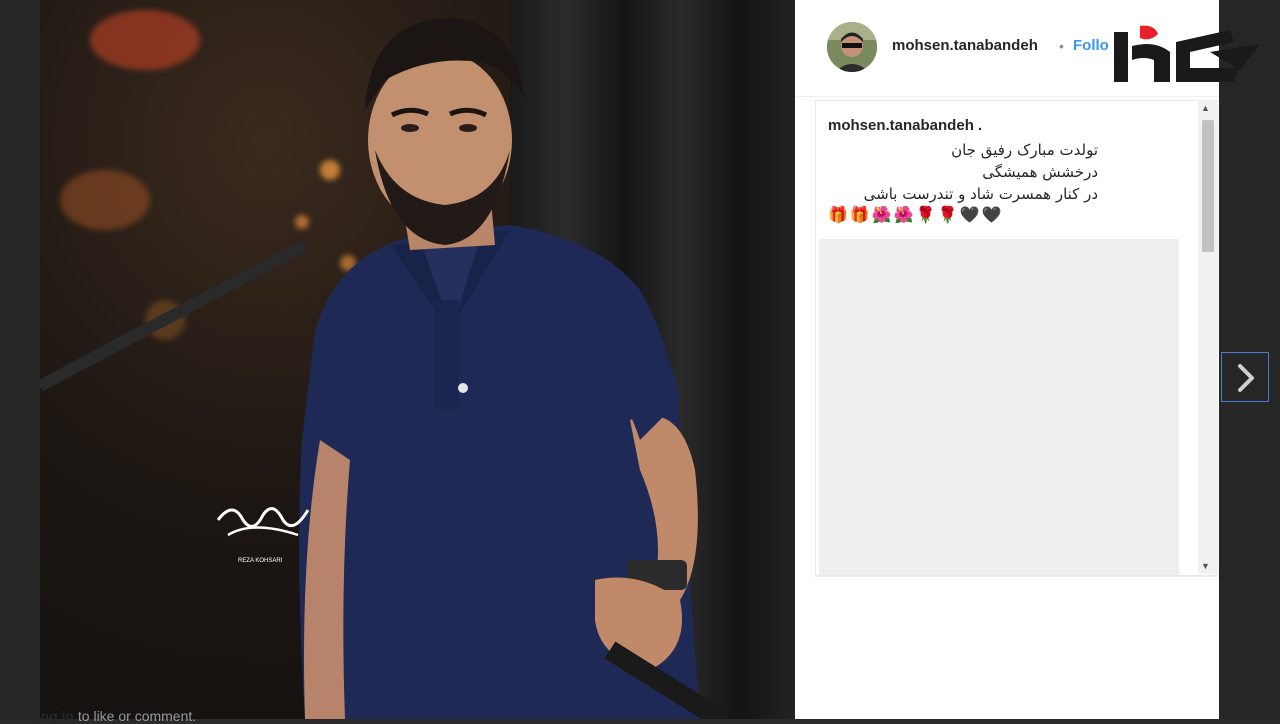  Describe the element at coordinates (999, 407) in the screenshot. I see `embedded-content-placeholder` at that location.